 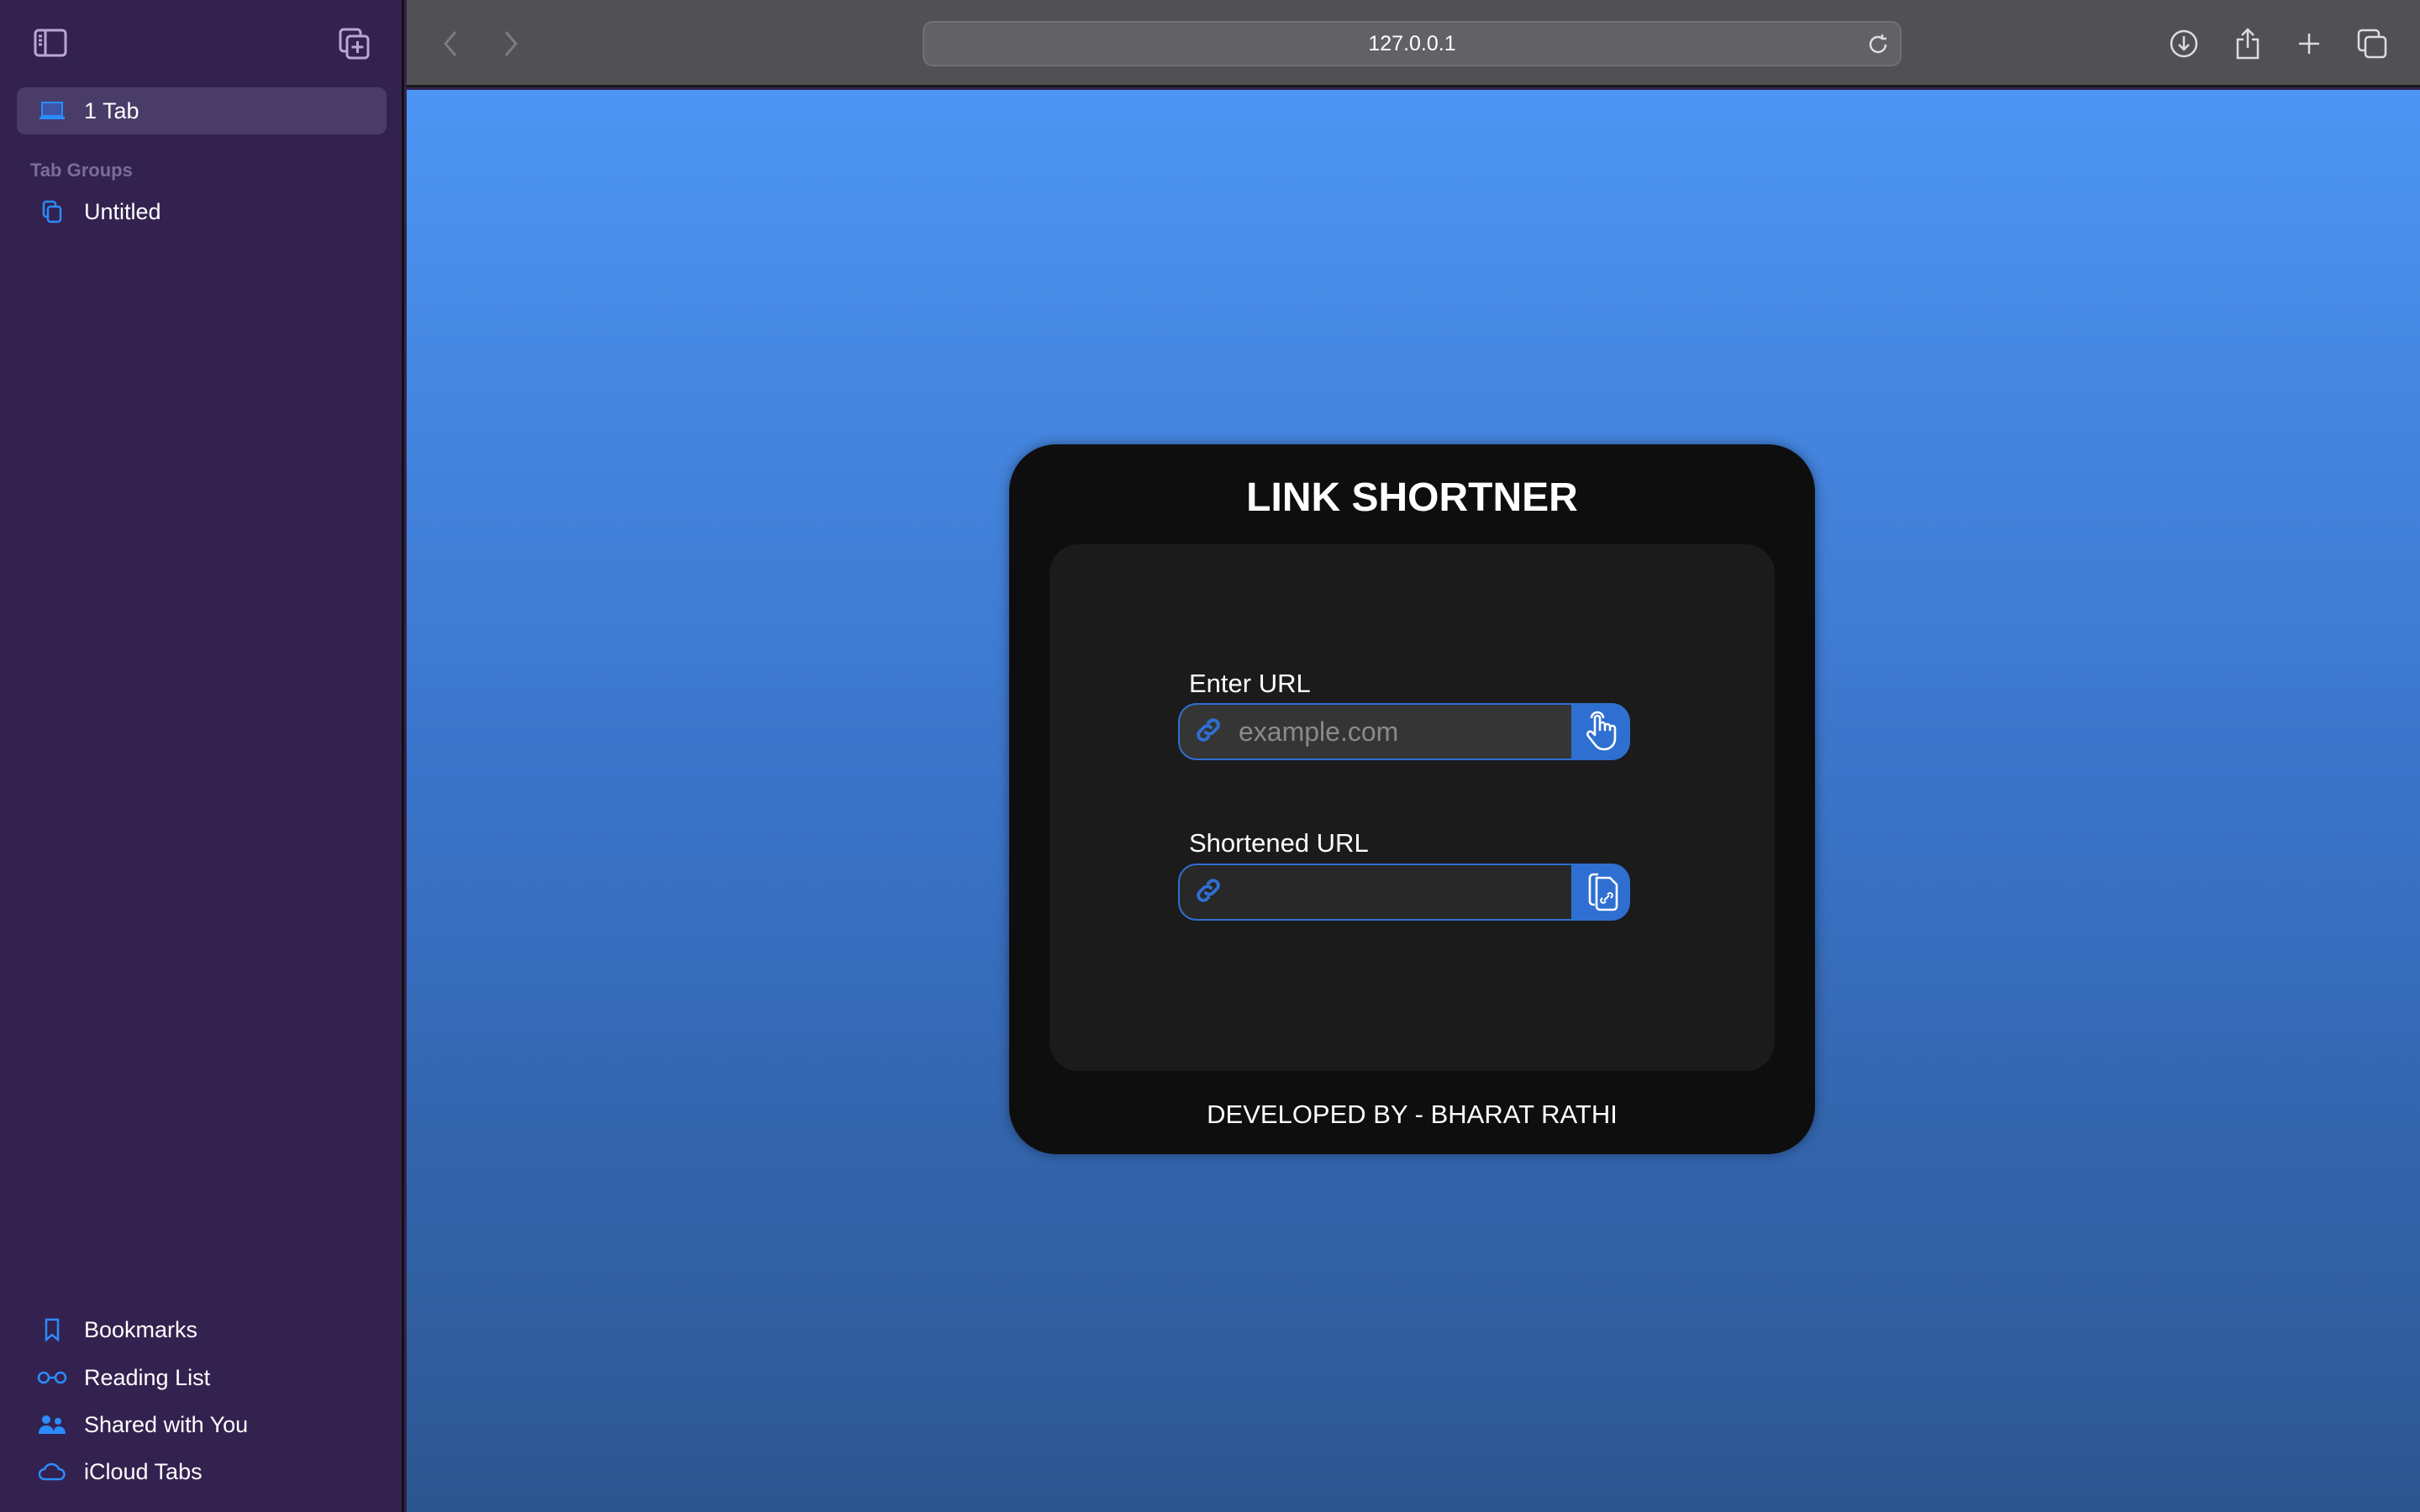 I want to click on page-title: LINK SHORTNER, so click(x=1412, y=497).